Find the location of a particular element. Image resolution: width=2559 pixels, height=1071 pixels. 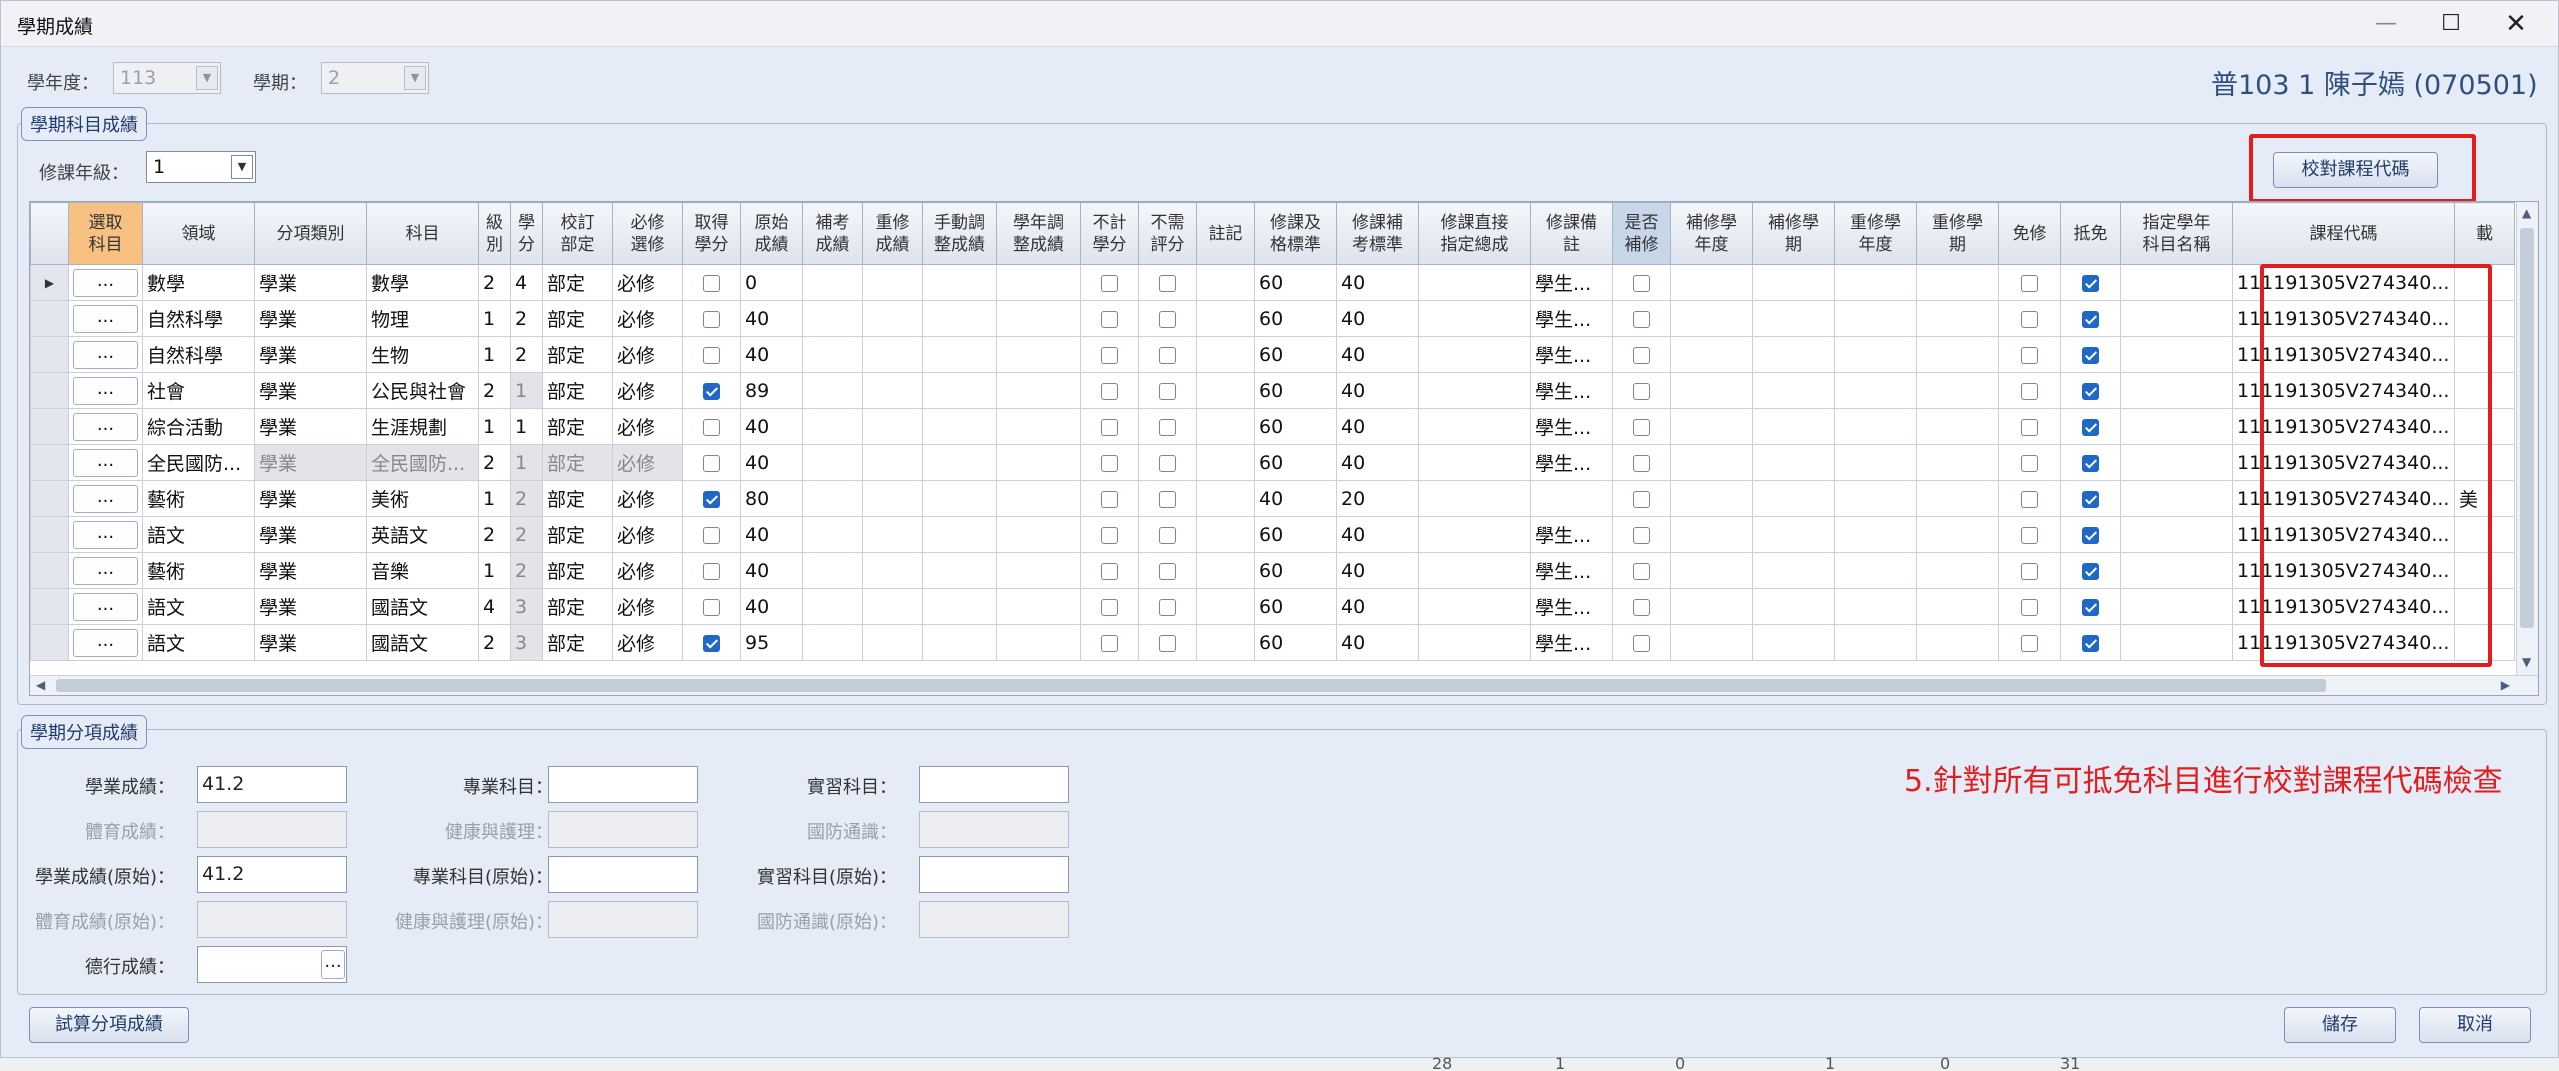

subject-cell: 物理 is located at coordinates (422, 318).